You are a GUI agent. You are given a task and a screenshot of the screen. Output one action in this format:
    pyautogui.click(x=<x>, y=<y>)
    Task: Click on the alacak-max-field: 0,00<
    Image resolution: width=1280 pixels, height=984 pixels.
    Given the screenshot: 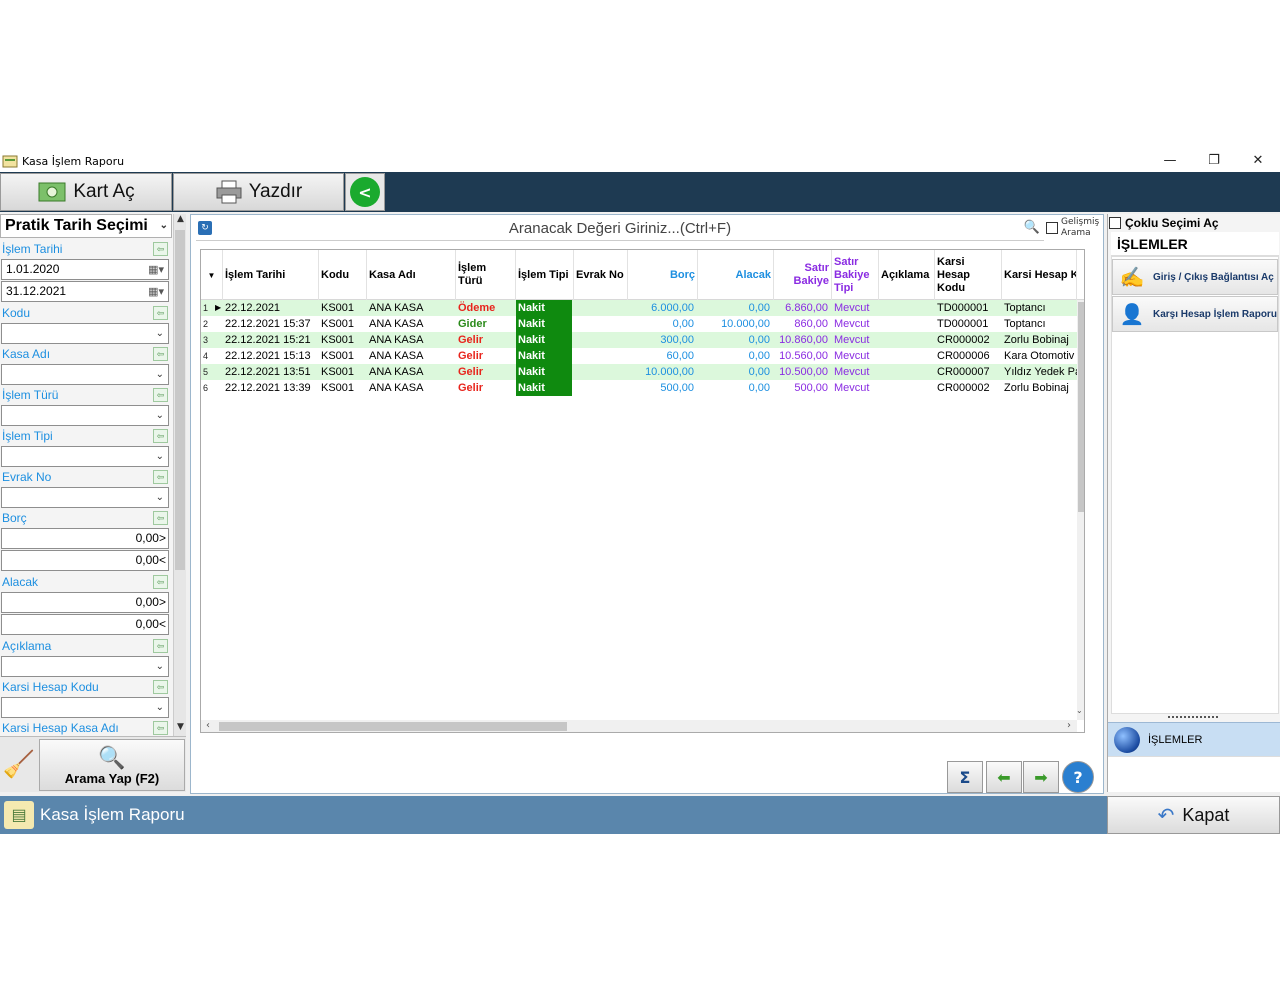 What is the action you would take?
    pyautogui.click(x=85, y=624)
    